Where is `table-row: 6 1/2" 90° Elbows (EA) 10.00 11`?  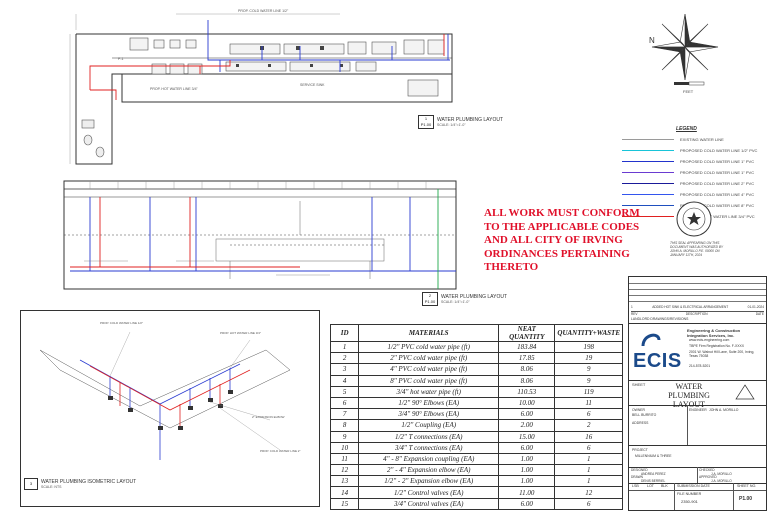 table-row: 6 1/2" 90° Elbows (EA) 10.00 11 is located at coordinates (476, 403).